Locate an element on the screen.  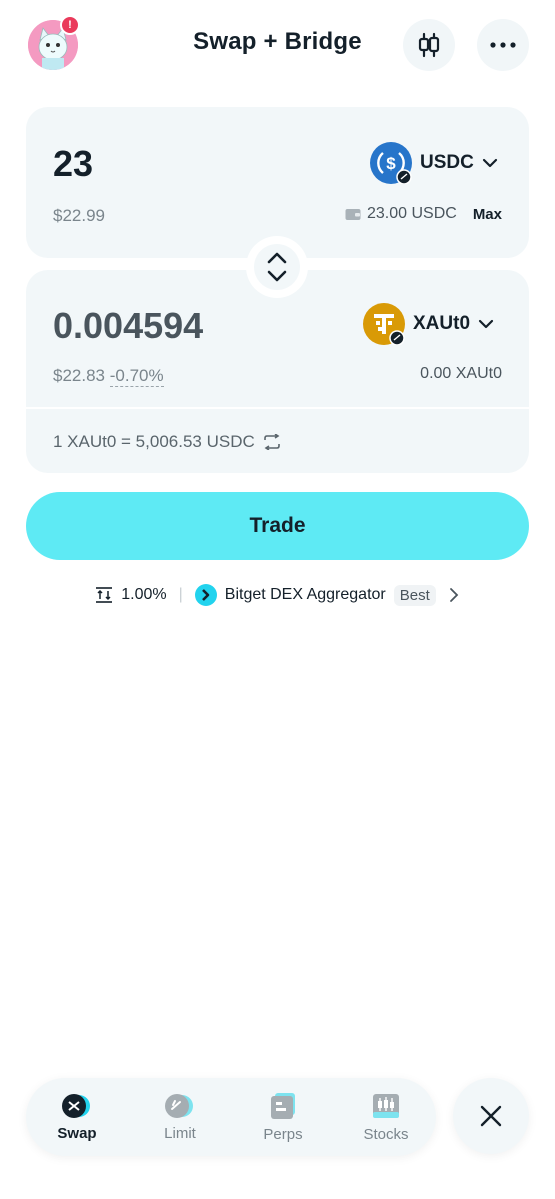
close-button is located at coordinates (491, 1116).